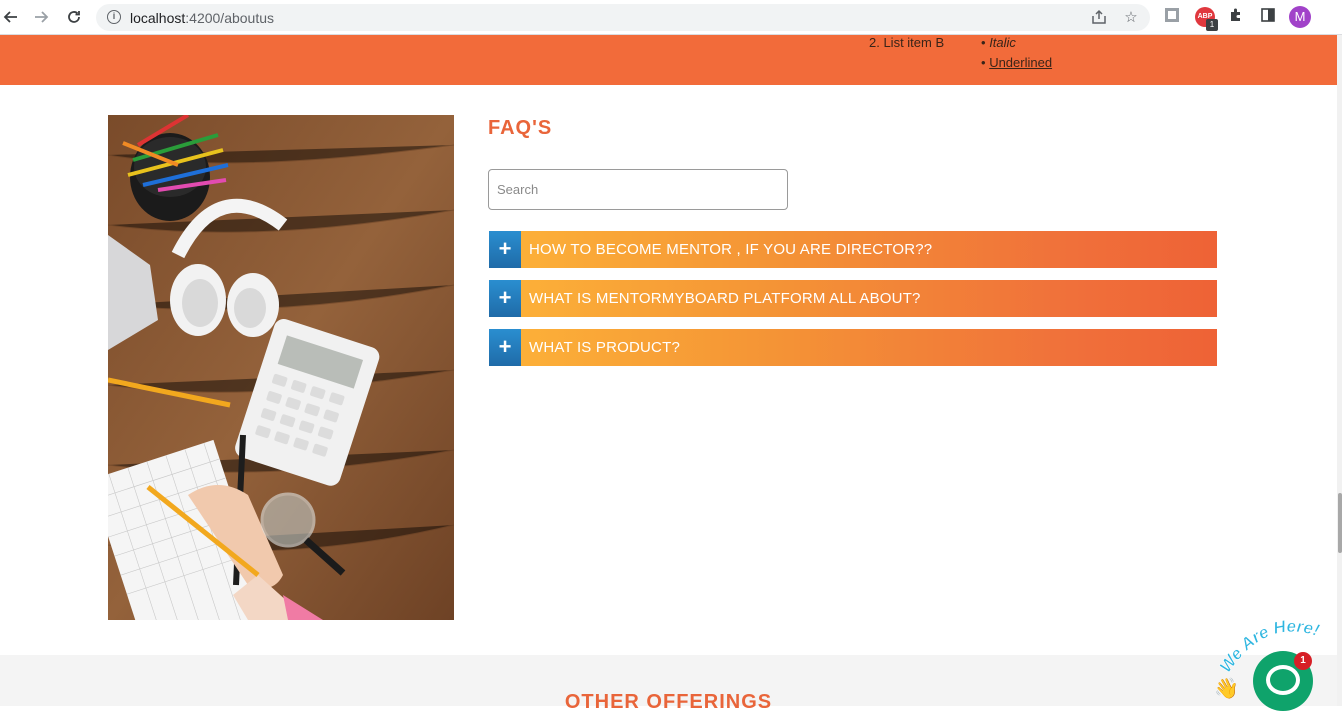 The image size is (1342, 714). Describe the element at coordinates (1283, 680) in the screenshot. I see `chat-bubble-icon` at that location.